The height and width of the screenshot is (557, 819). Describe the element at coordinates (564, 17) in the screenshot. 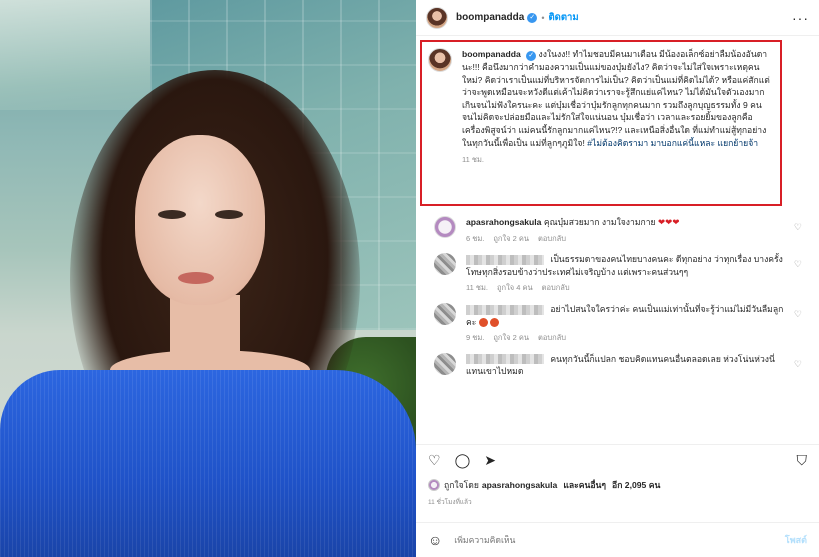

I see `follow-button: ติดตาม` at that location.